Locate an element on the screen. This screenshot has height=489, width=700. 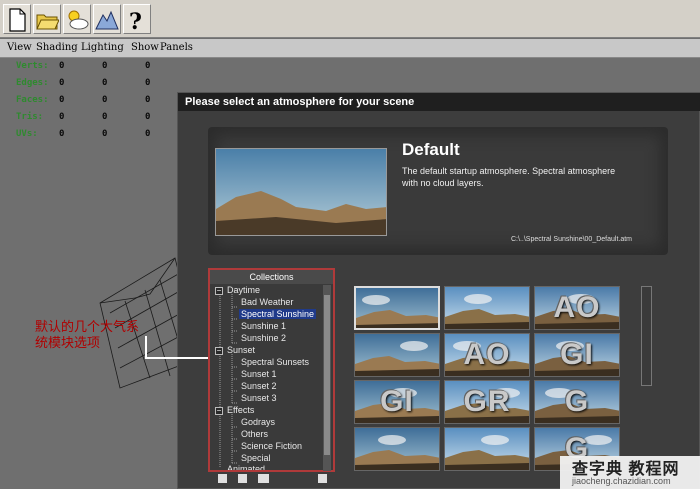
menu-view: View is located at coordinates (19, 47).